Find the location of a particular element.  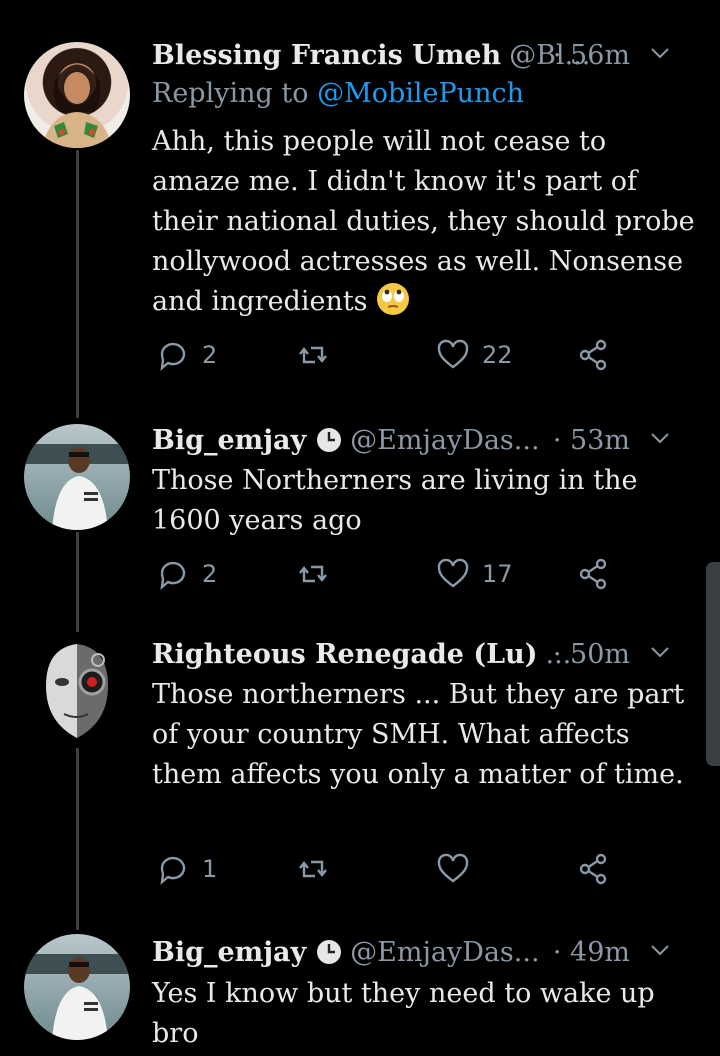

tweet-header: Righteous Renegade (Lu) ... · 50m is located at coordinates (426, 654).